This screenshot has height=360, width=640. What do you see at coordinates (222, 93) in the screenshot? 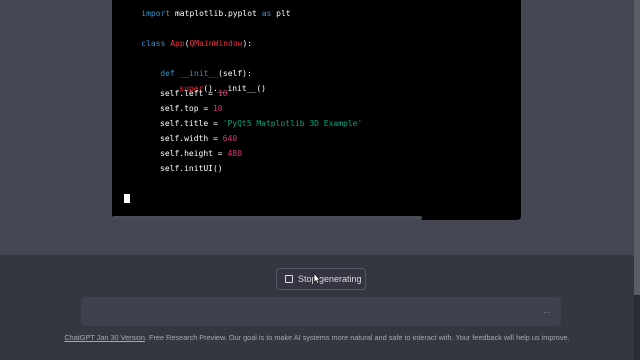
I see `code-token-left-value: 10` at bounding box center [222, 93].